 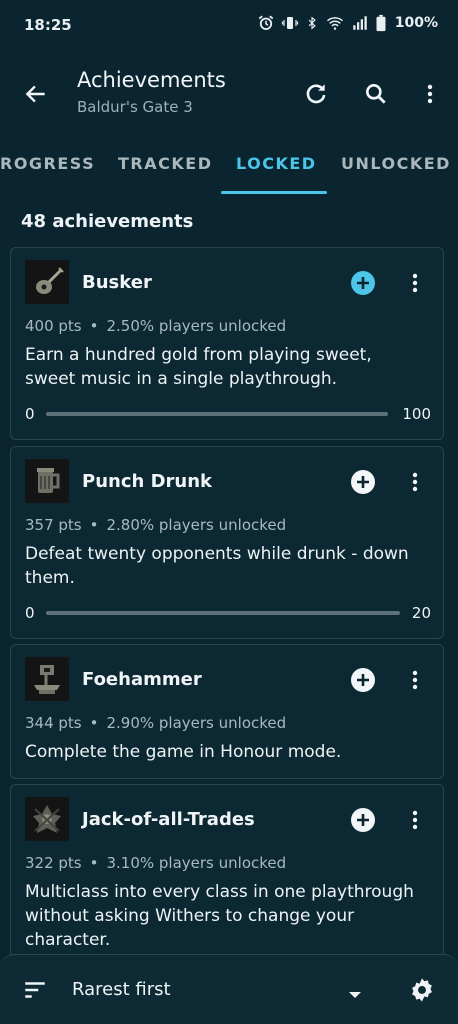 What do you see at coordinates (48, 25) in the screenshot?
I see `status-time: 18:25` at bounding box center [48, 25].